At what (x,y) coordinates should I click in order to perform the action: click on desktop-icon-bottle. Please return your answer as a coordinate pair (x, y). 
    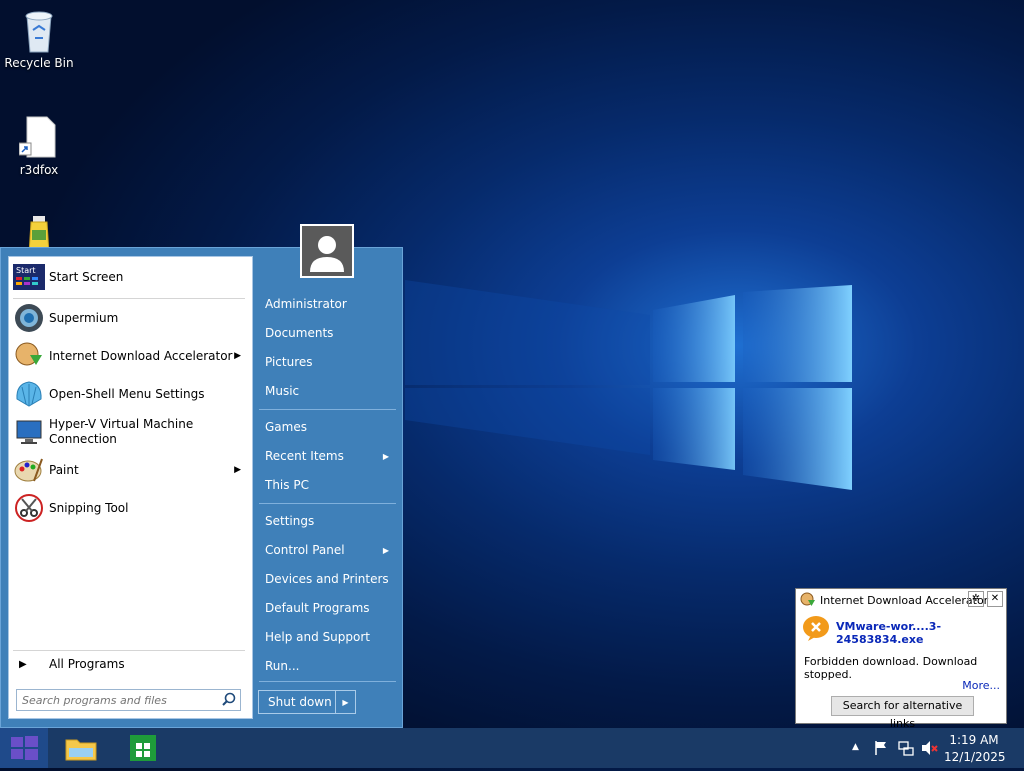
    Looking at the image, I should click on (39, 230).